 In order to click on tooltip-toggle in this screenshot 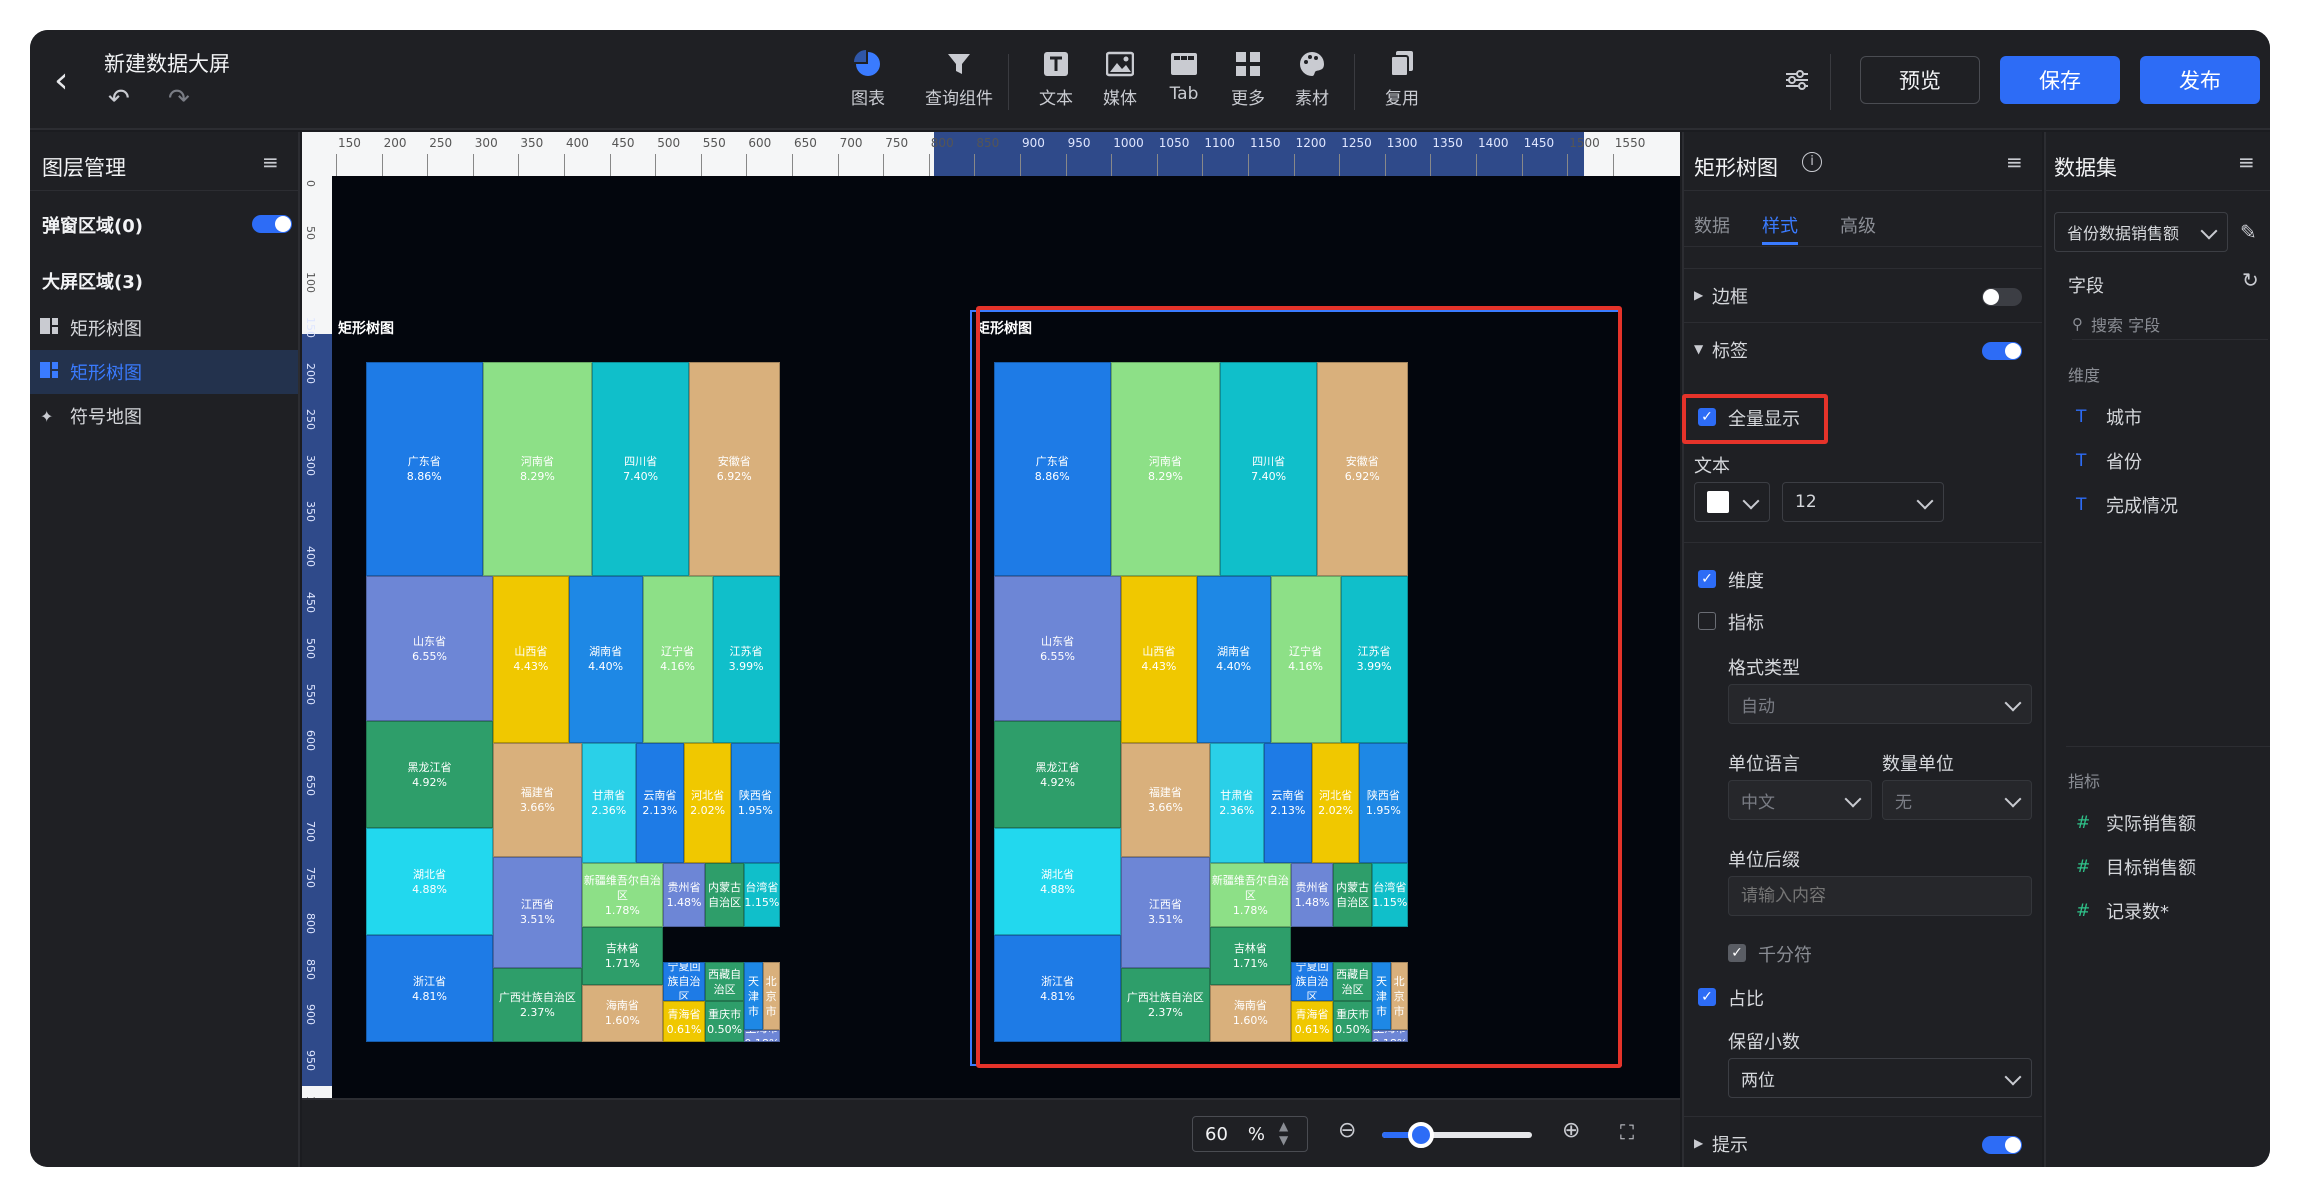, I will do `click(2002, 1145)`.